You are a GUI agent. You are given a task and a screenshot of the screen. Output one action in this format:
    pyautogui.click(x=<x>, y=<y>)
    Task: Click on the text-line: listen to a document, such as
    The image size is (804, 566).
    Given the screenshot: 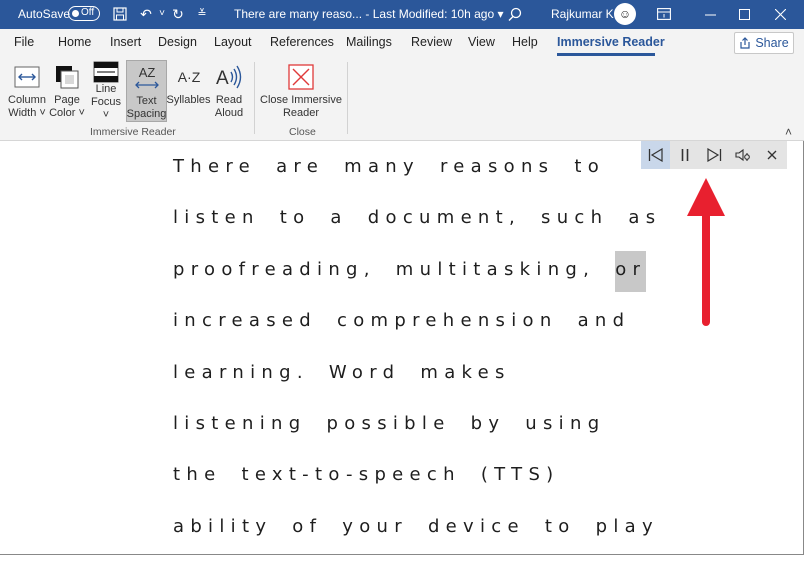 What is the action you would take?
    pyautogui.click(x=417, y=218)
    